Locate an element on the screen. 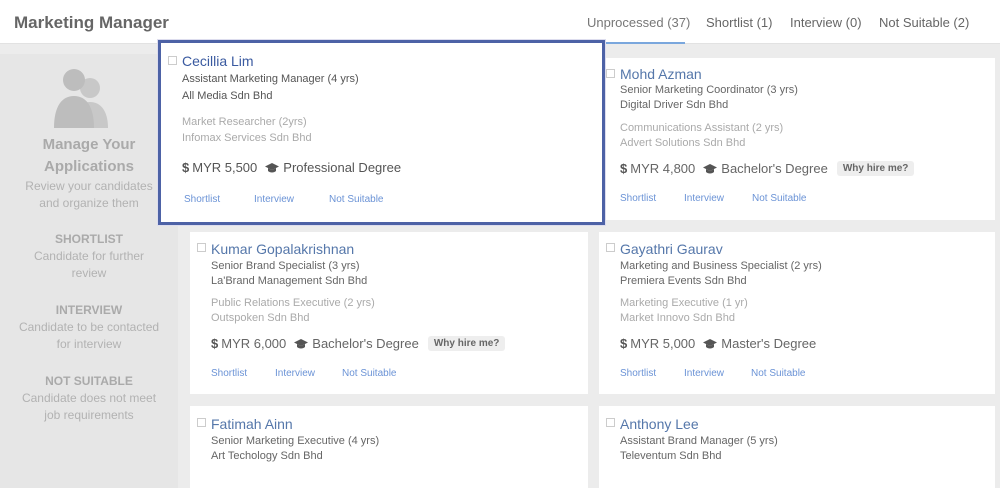  candidate-company: Televentum Sdn Bhd is located at coordinates (671, 456).